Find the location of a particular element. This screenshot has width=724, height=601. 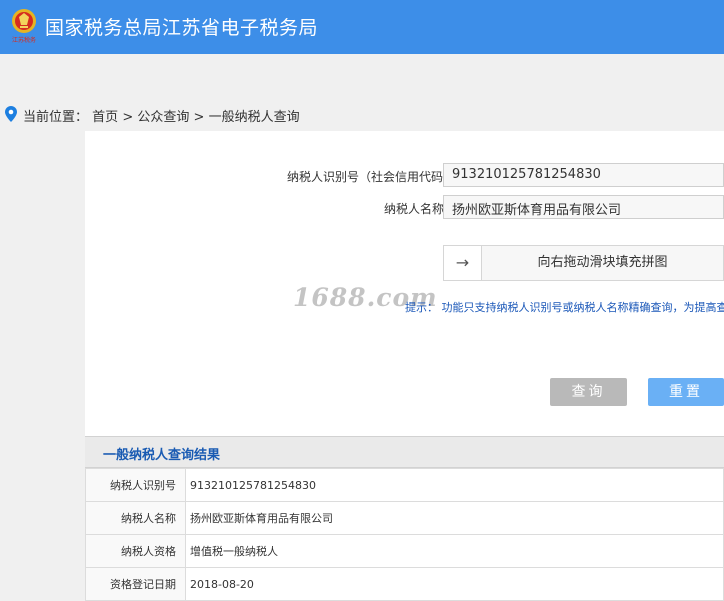

slider-instruction: 向右拖动滑块填充拼图 is located at coordinates (602, 262).